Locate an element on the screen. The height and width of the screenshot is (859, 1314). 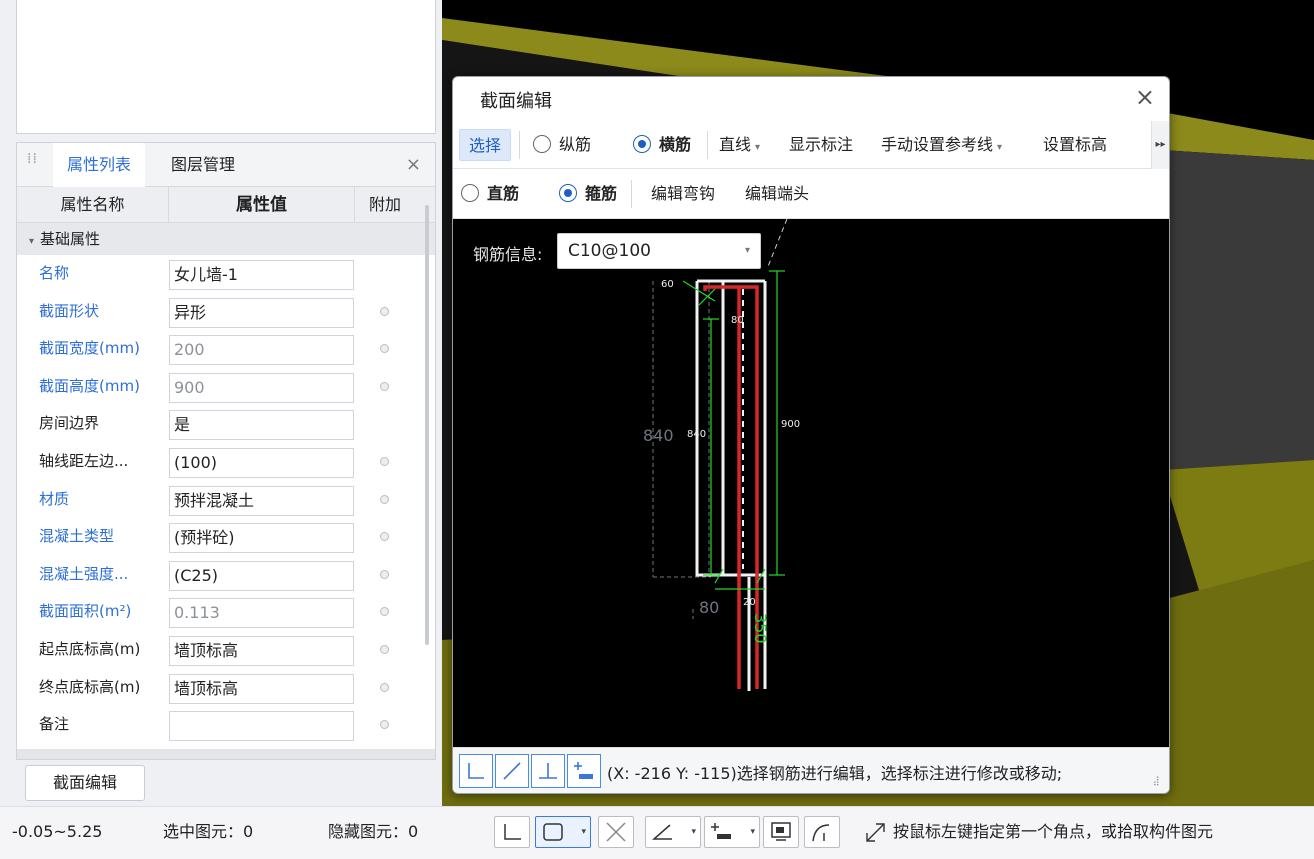
table-row: 截面面积(m²) 0.113 is located at coordinates (226, 612).